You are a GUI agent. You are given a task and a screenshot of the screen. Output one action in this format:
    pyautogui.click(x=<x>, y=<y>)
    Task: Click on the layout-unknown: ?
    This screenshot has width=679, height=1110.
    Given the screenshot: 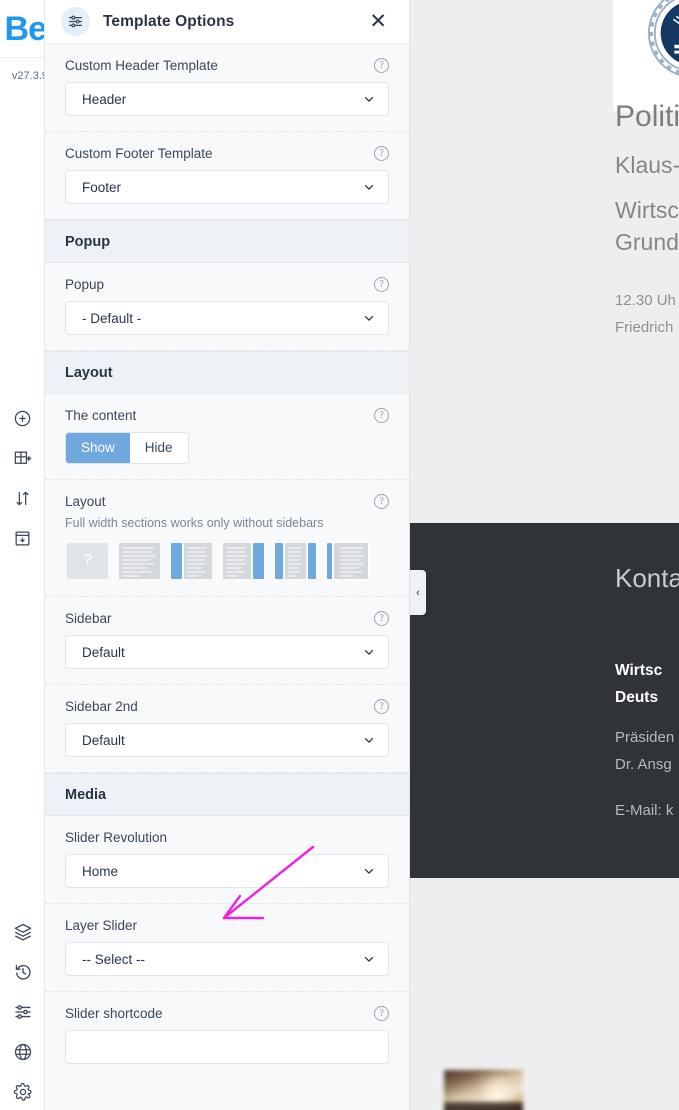 What is the action you would take?
    pyautogui.click(x=87, y=561)
    